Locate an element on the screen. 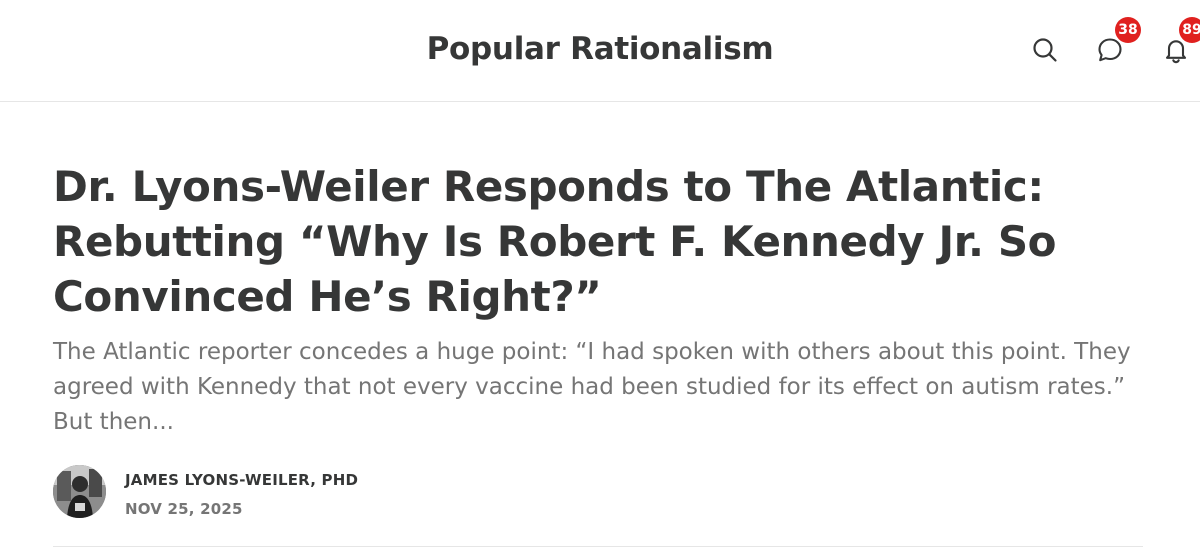  byline-divider is located at coordinates (598, 546).